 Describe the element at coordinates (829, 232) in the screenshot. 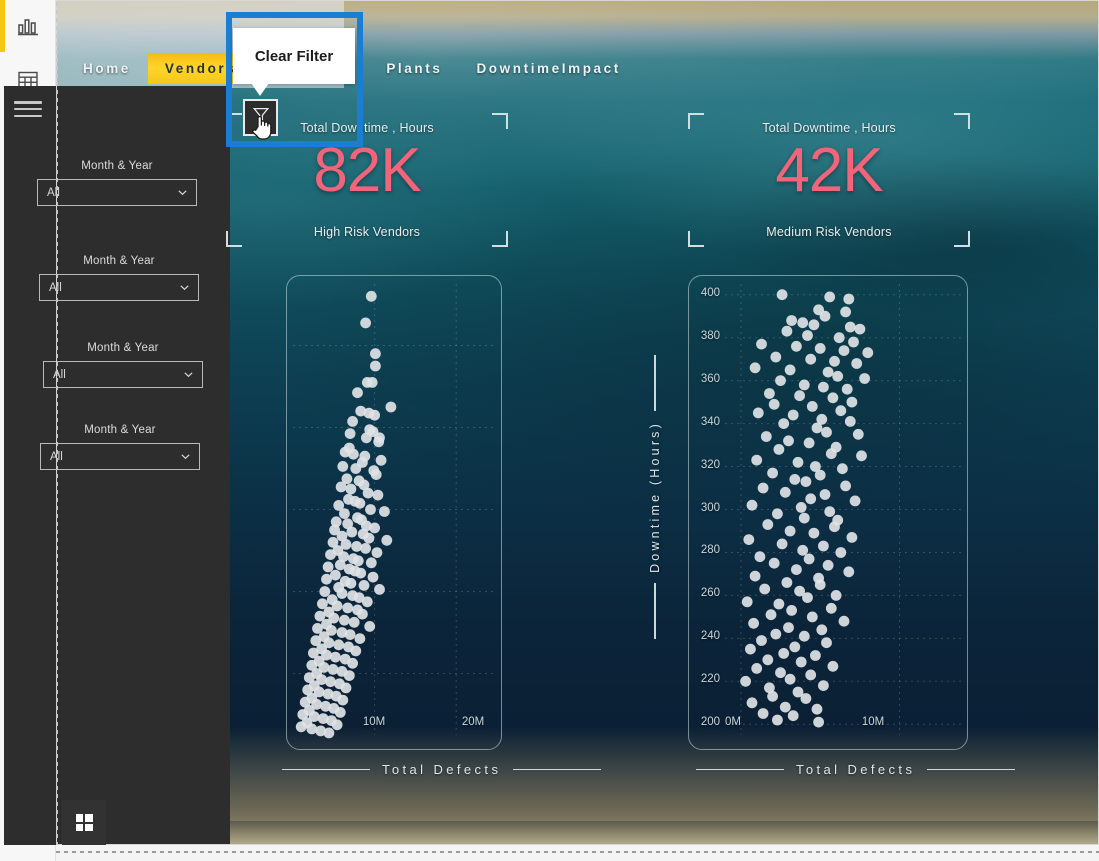

I see `kpi-subtitle: Medium Risk Vendors` at that location.